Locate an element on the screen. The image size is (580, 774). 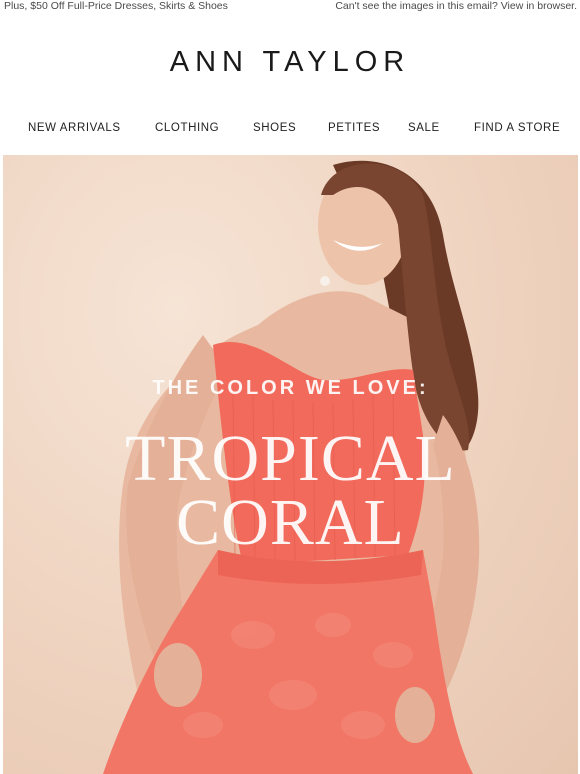
nav-clothing: CLOTHING is located at coordinates (187, 128).